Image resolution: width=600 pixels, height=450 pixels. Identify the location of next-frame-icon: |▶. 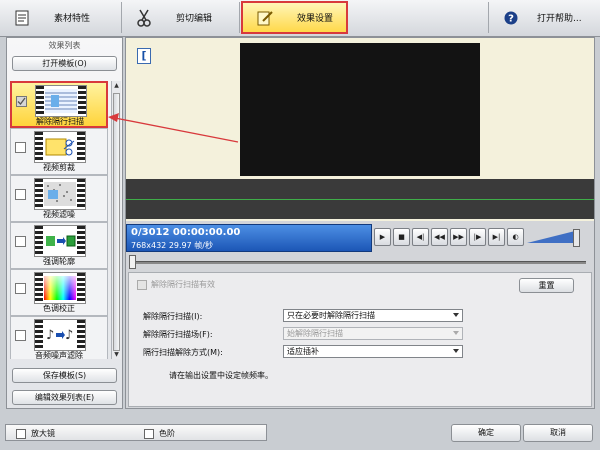
(477, 237).